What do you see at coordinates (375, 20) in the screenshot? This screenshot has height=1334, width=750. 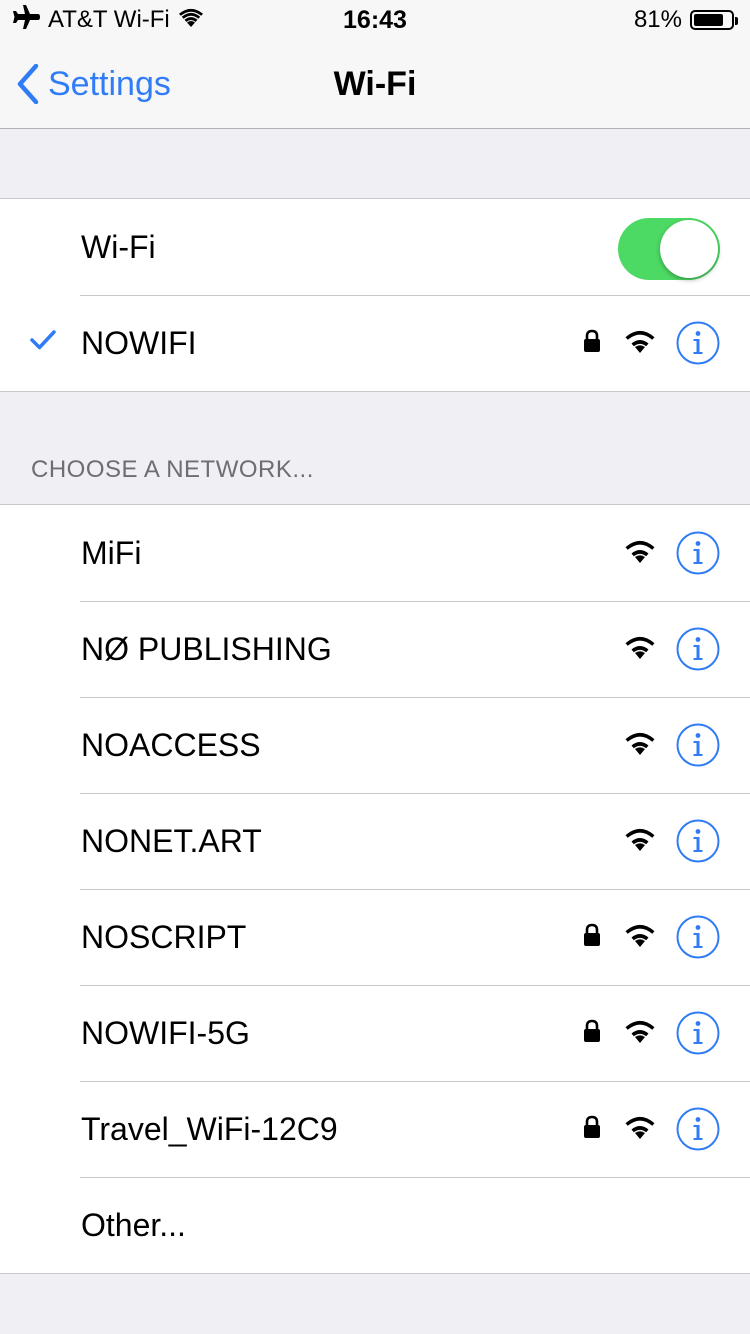 I see `status-bar: AT&T Wi-Fi 16:43 81%` at bounding box center [375, 20].